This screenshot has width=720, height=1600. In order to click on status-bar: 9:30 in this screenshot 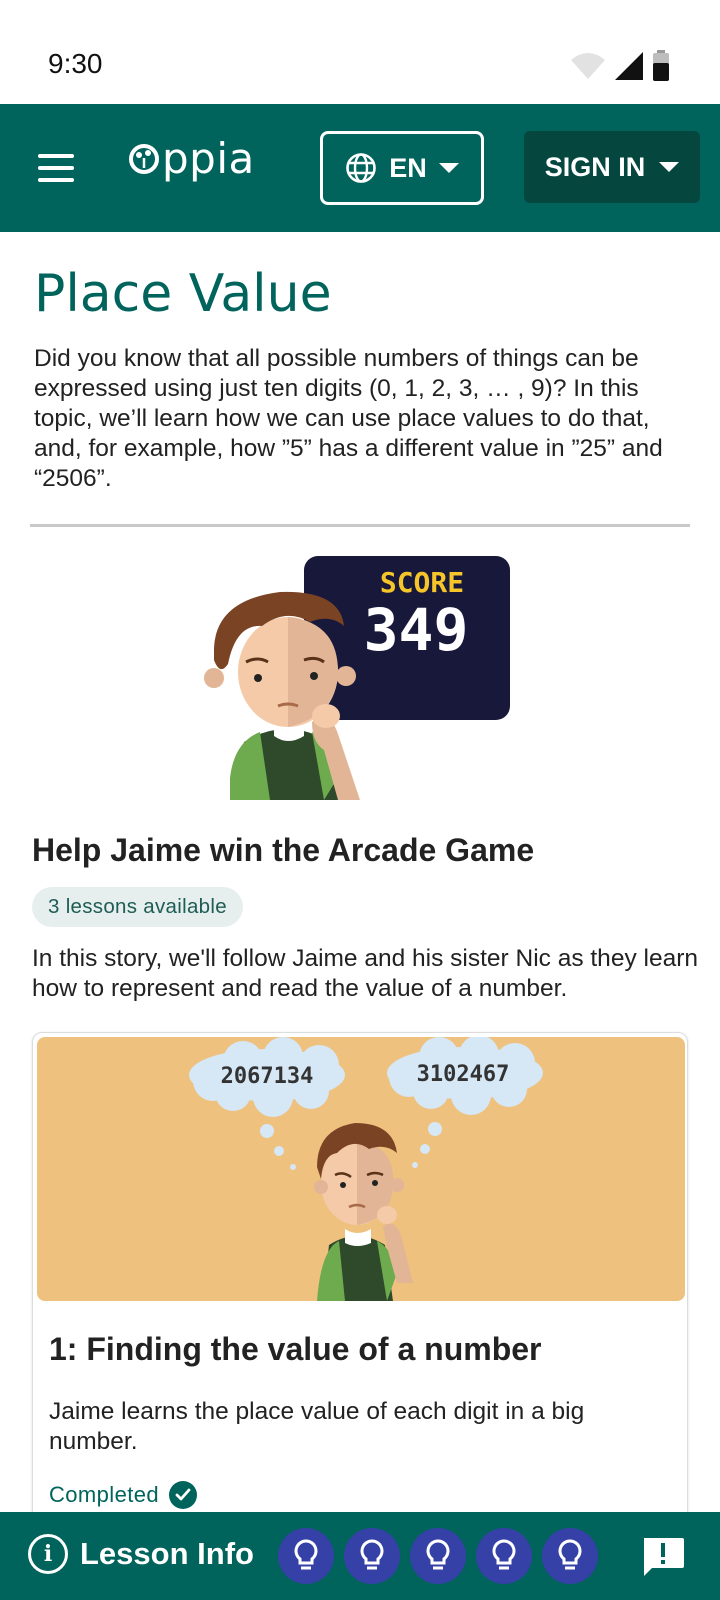, I will do `click(360, 52)`.